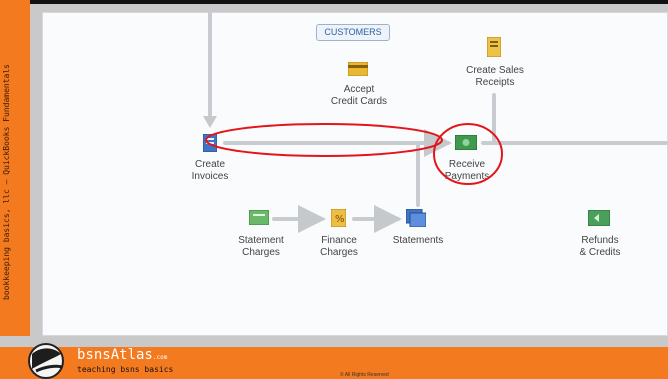  I want to click on brand-name: bsnsAtlas.com, so click(122, 355).